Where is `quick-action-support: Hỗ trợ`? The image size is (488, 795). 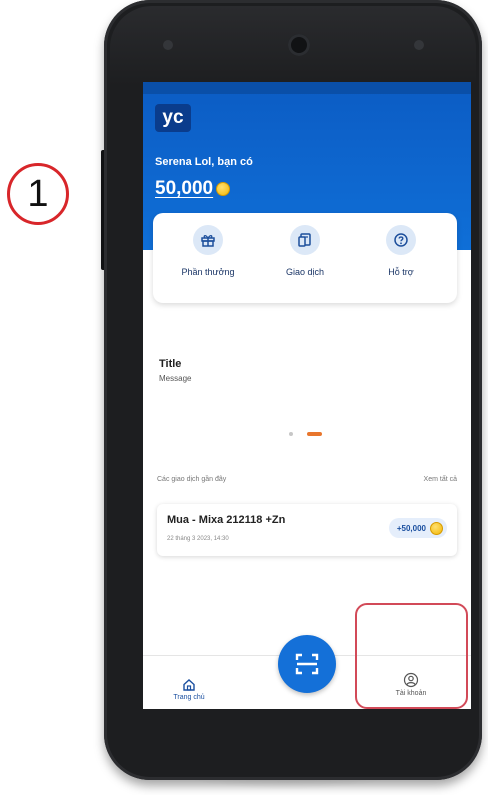 quick-action-support: Hỗ trợ is located at coordinates (401, 251).